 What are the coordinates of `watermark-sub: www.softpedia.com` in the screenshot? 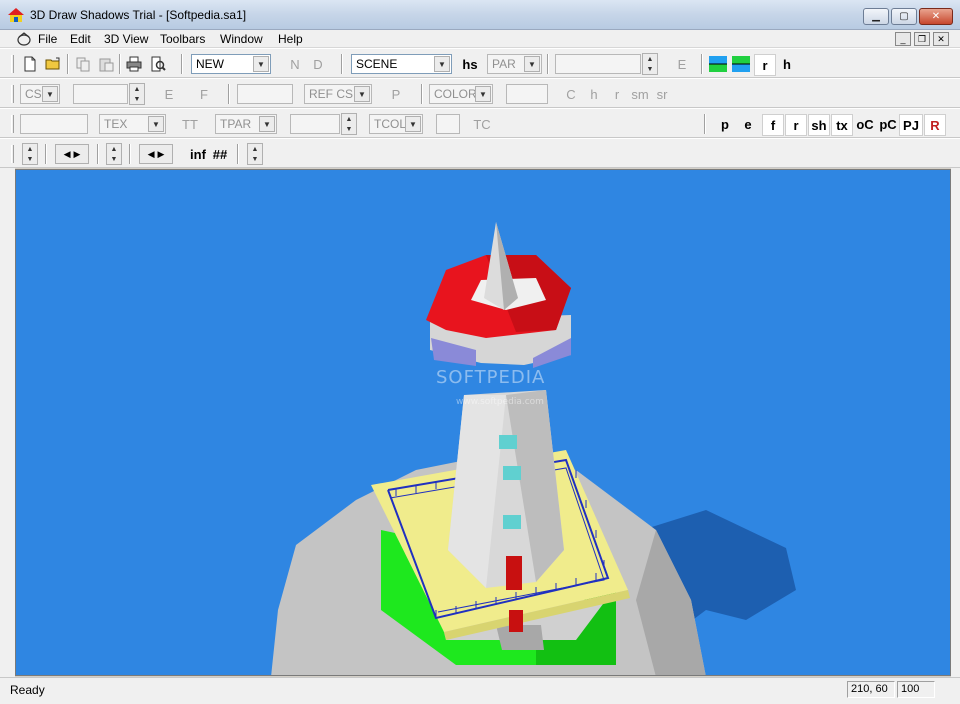 It's located at (500, 402).